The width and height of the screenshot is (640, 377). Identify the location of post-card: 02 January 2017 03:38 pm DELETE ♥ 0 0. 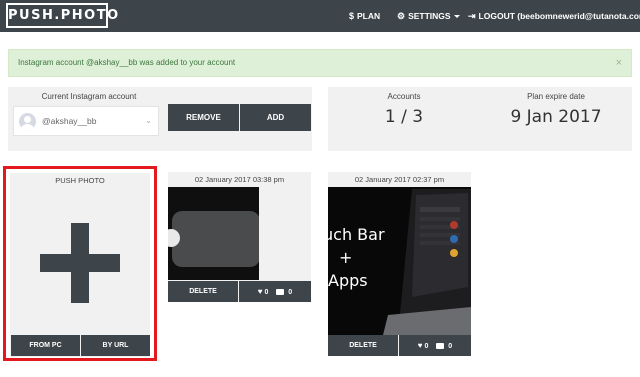
(239, 237).